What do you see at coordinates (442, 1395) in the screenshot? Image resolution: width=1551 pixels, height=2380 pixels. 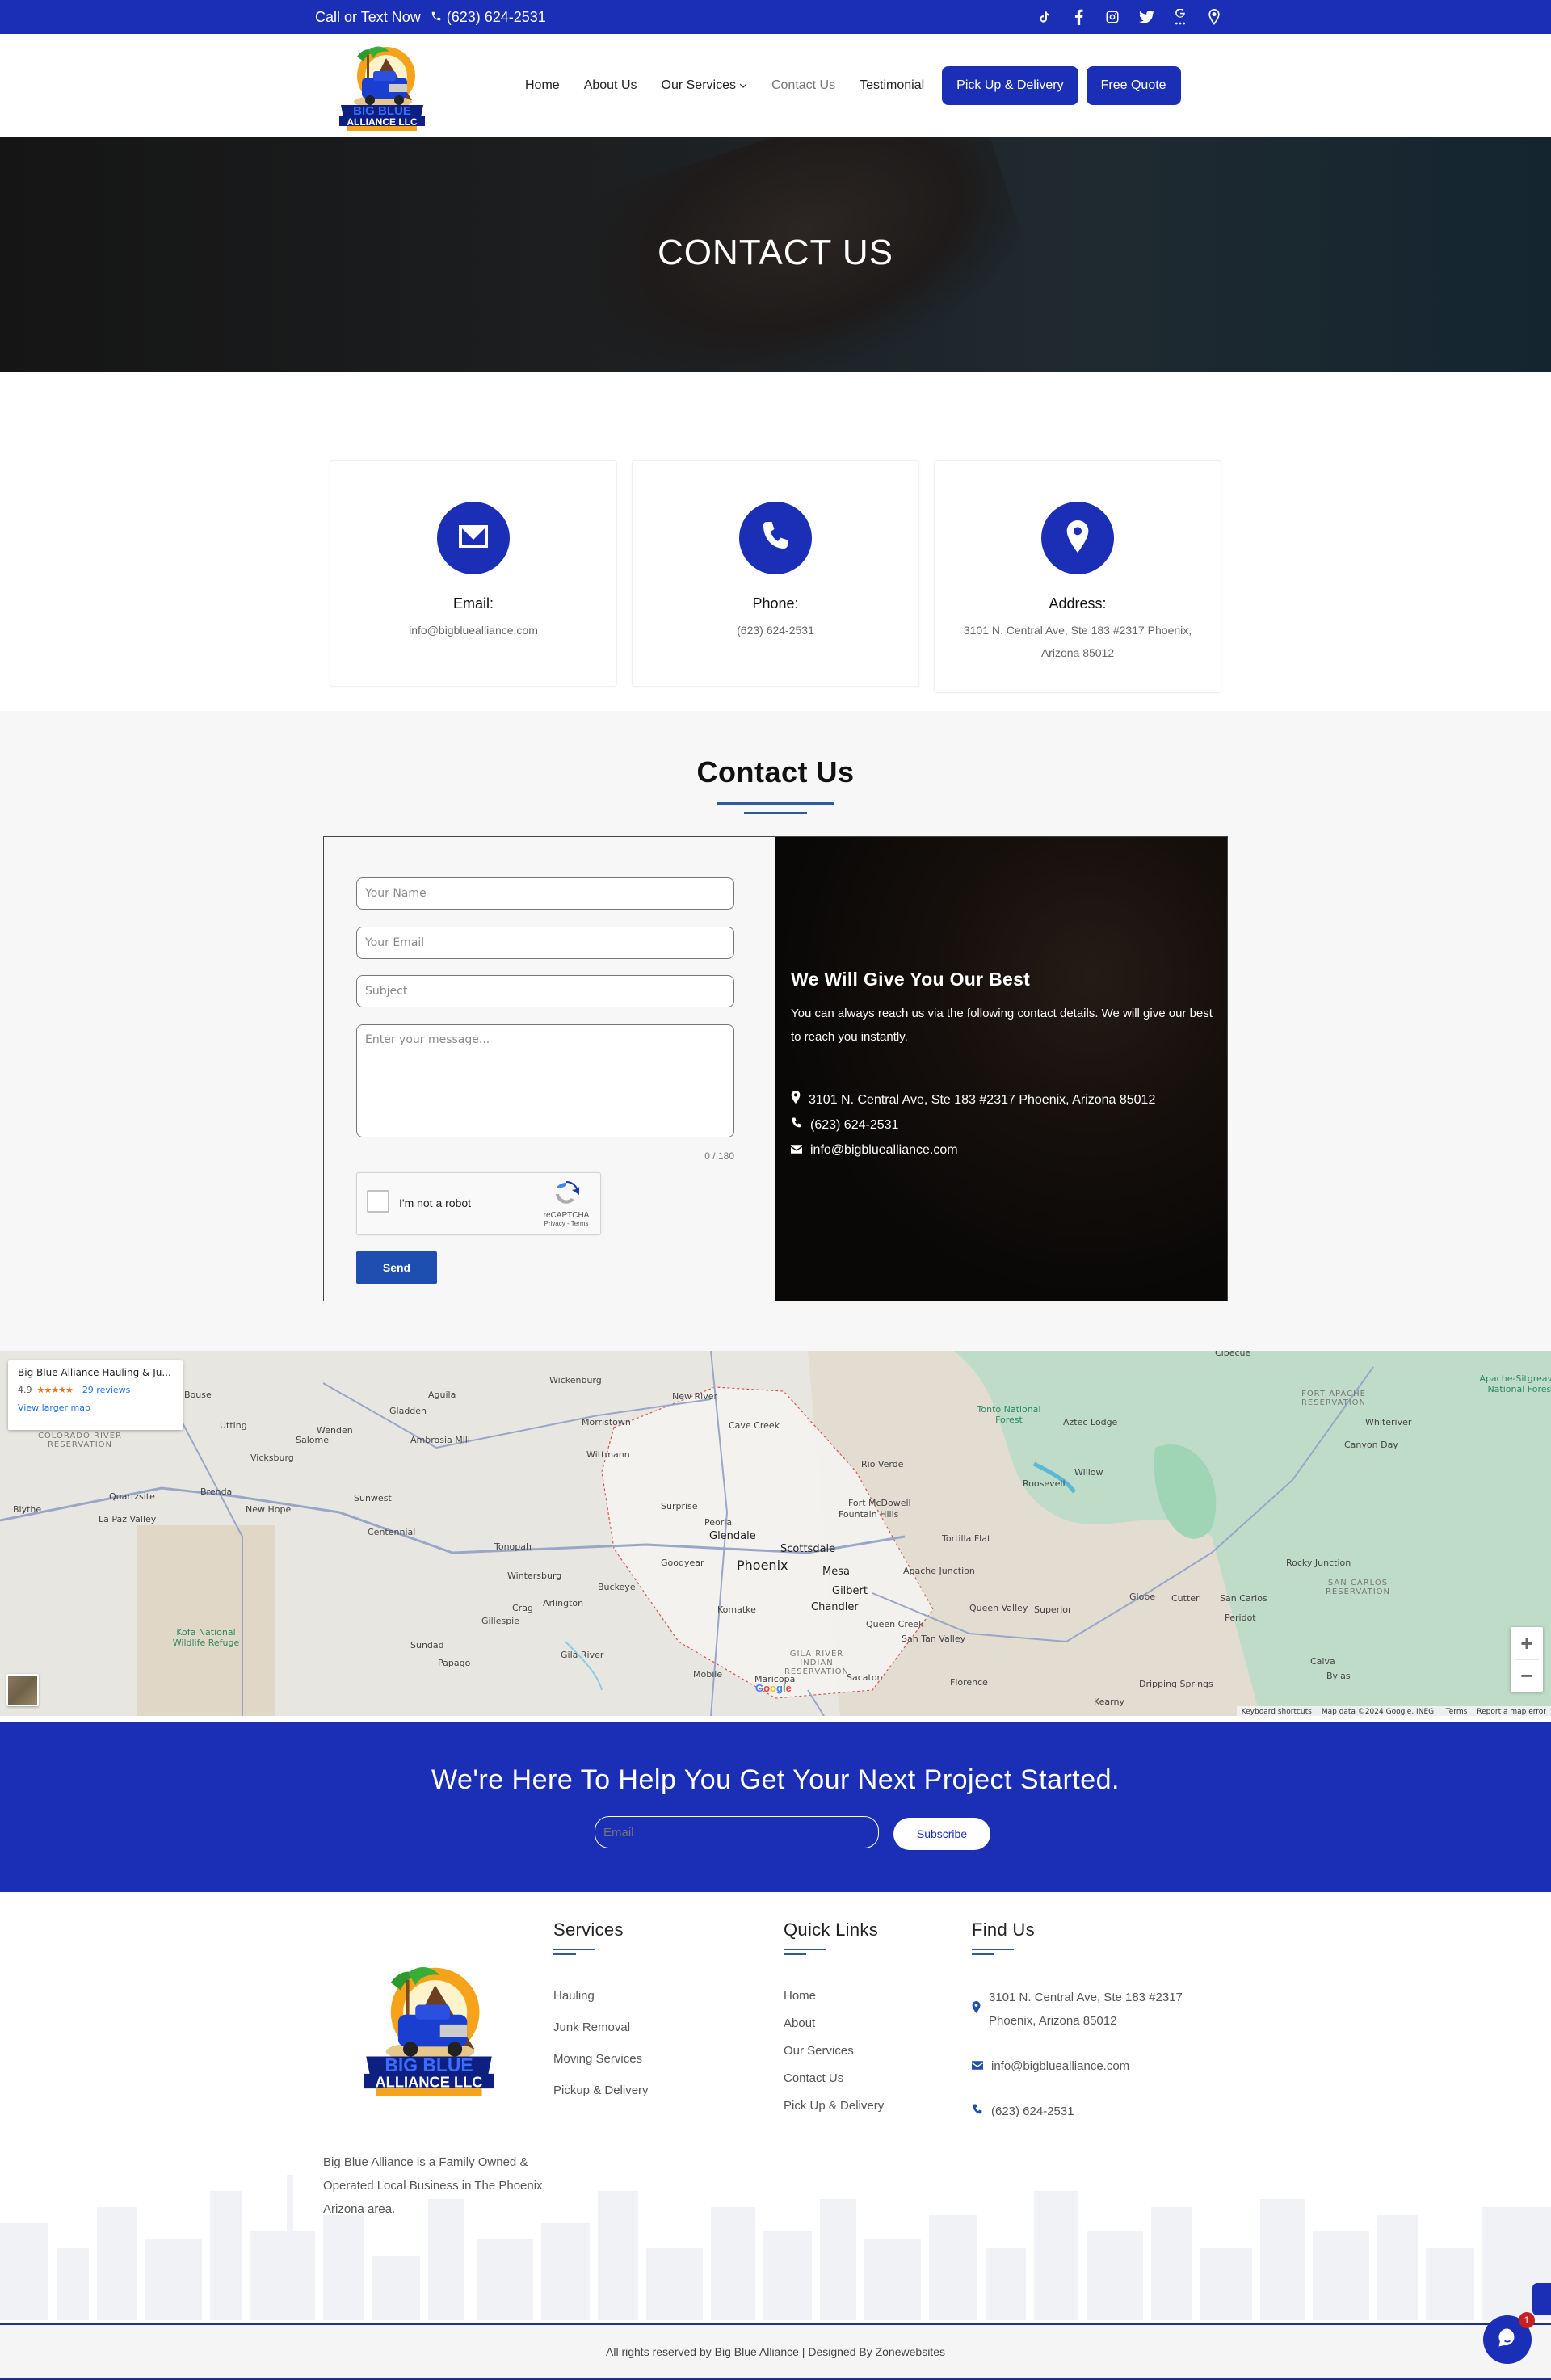 I see `map-place-label: Aguila` at bounding box center [442, 1395].